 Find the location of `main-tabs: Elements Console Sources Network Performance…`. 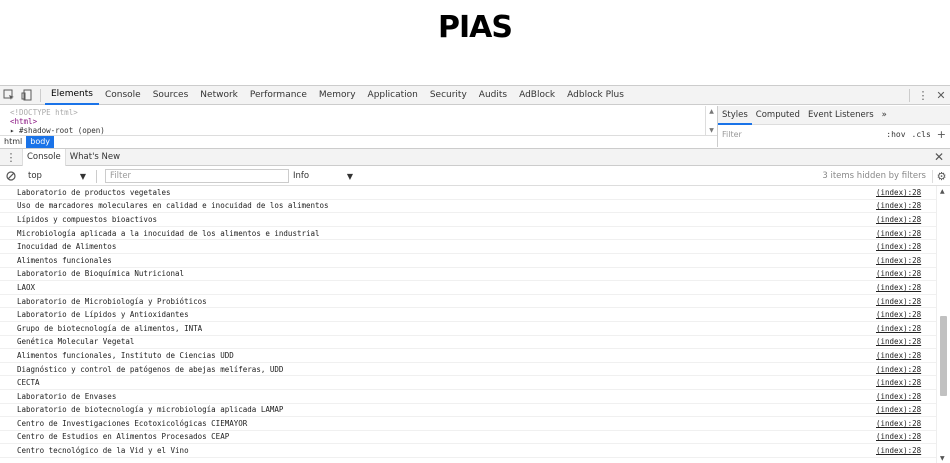

main-tabs: Elements Console Sources Network Performance… is located at coordinates (337, 95).